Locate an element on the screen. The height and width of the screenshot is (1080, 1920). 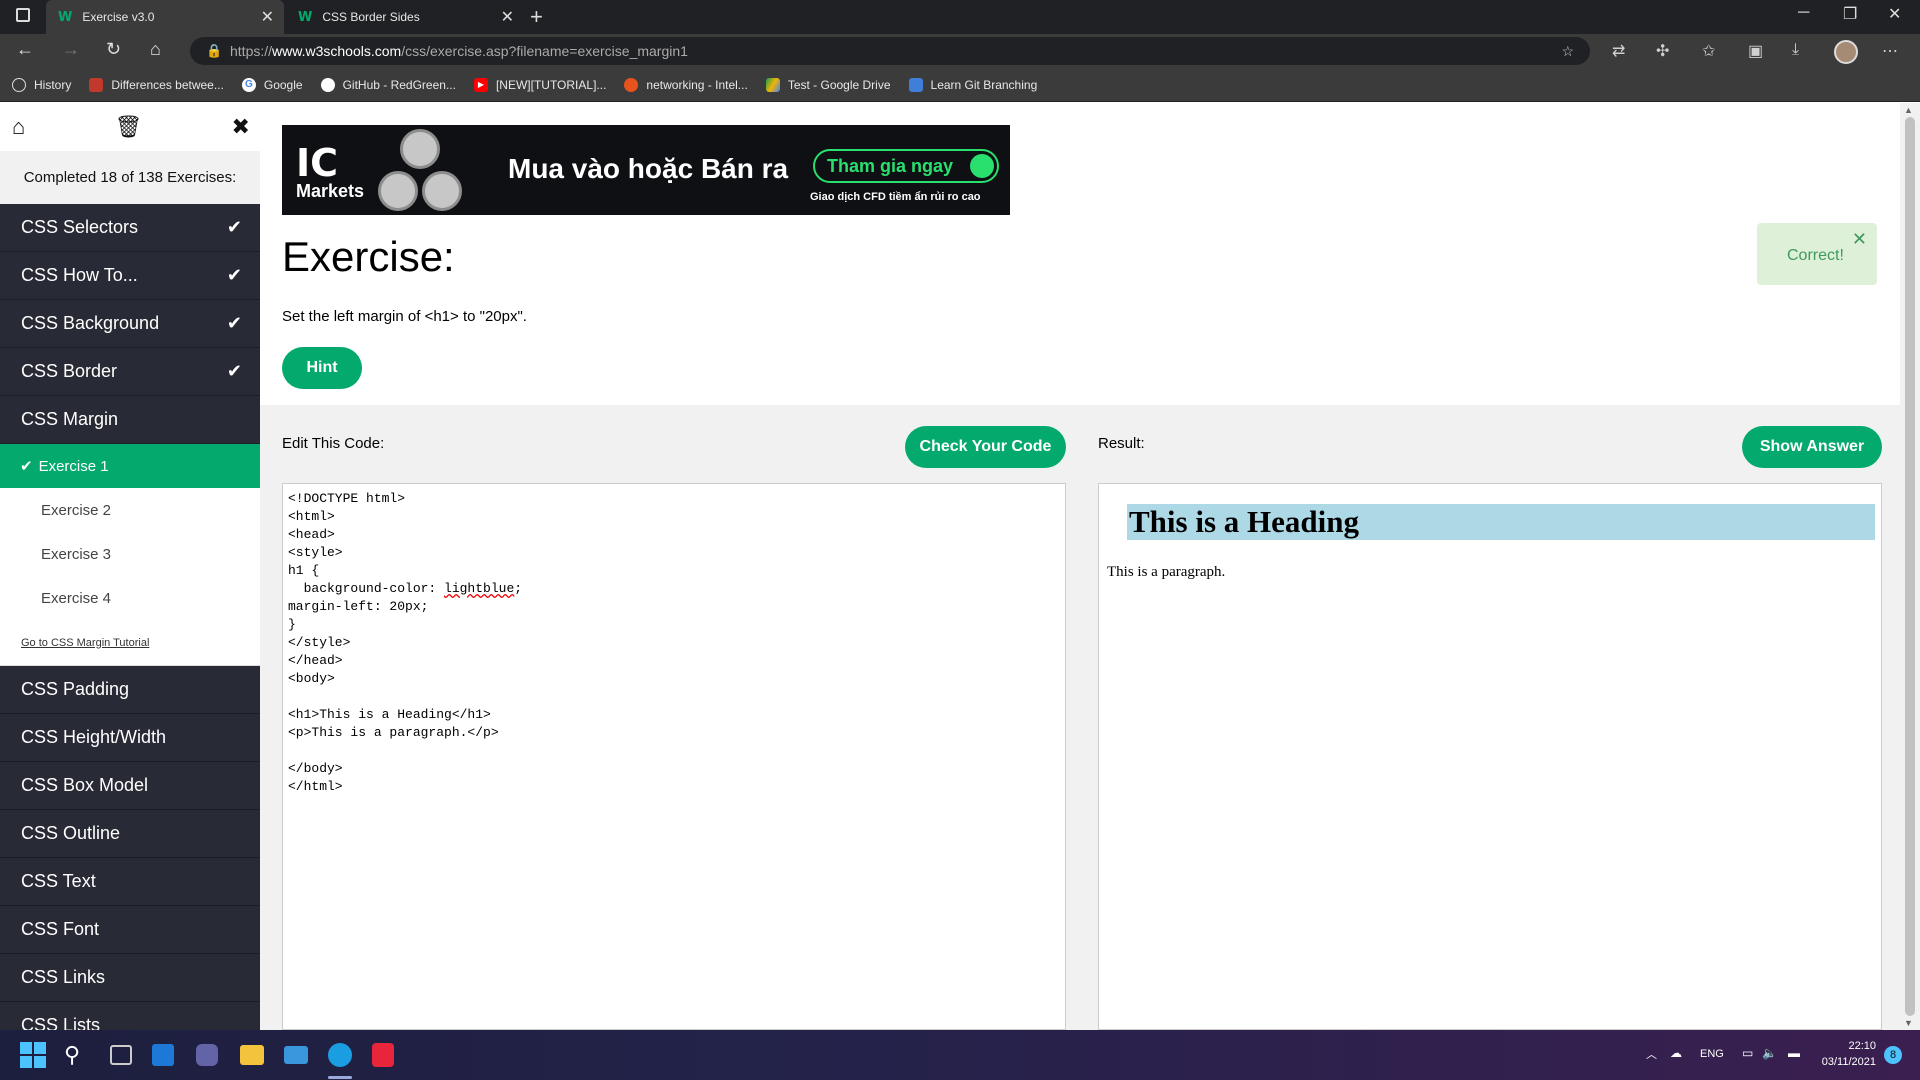
bookmark-git: Learn Git Branching is located at coordinates (972, 84).